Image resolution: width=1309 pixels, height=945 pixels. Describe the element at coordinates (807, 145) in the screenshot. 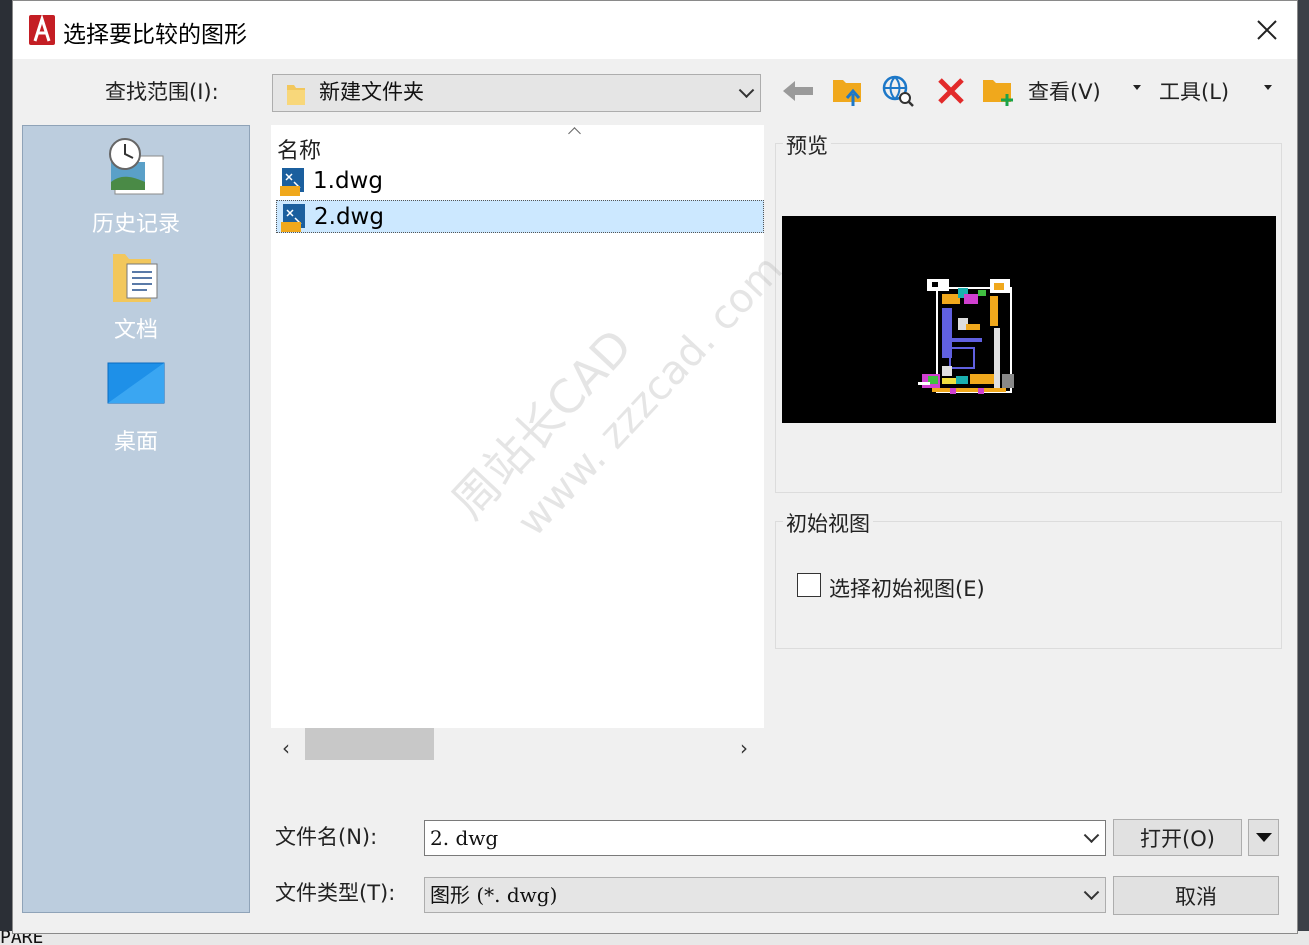

I see `preview-title: 预览` at that location.